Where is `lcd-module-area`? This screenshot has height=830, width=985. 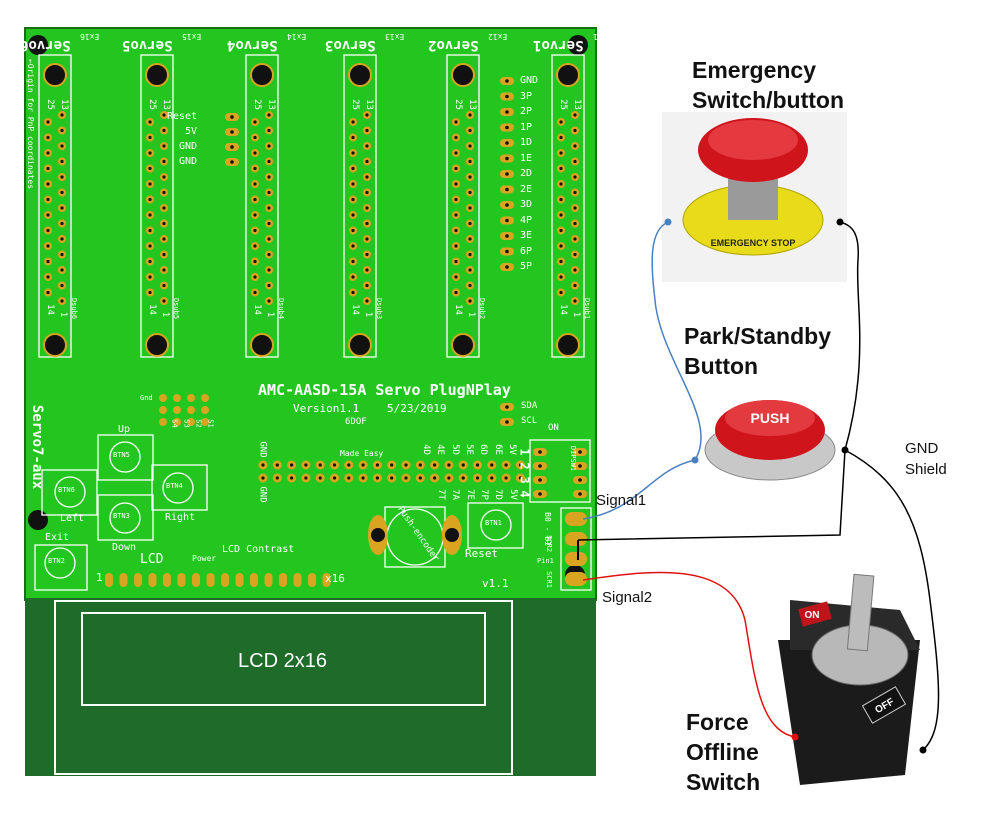
lcd-module-area is located at coordinates (310, 687).